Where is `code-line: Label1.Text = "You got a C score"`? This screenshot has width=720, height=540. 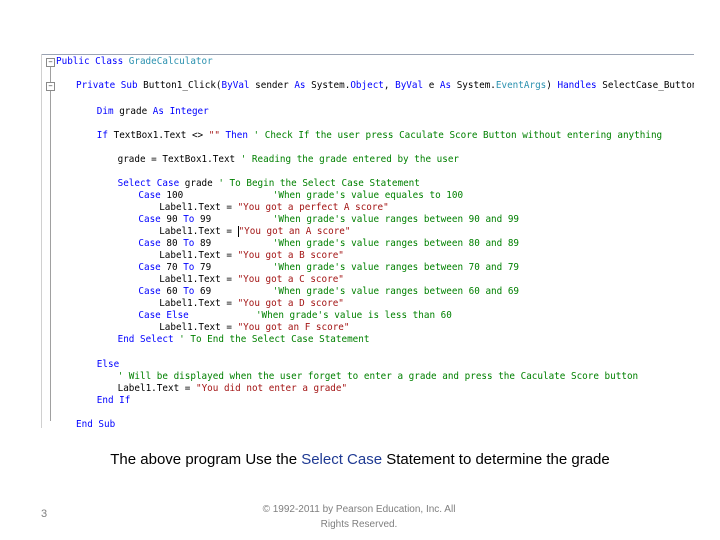
code-line: Label1.Text = "You got a C score" is located at coordinates (251, 280).